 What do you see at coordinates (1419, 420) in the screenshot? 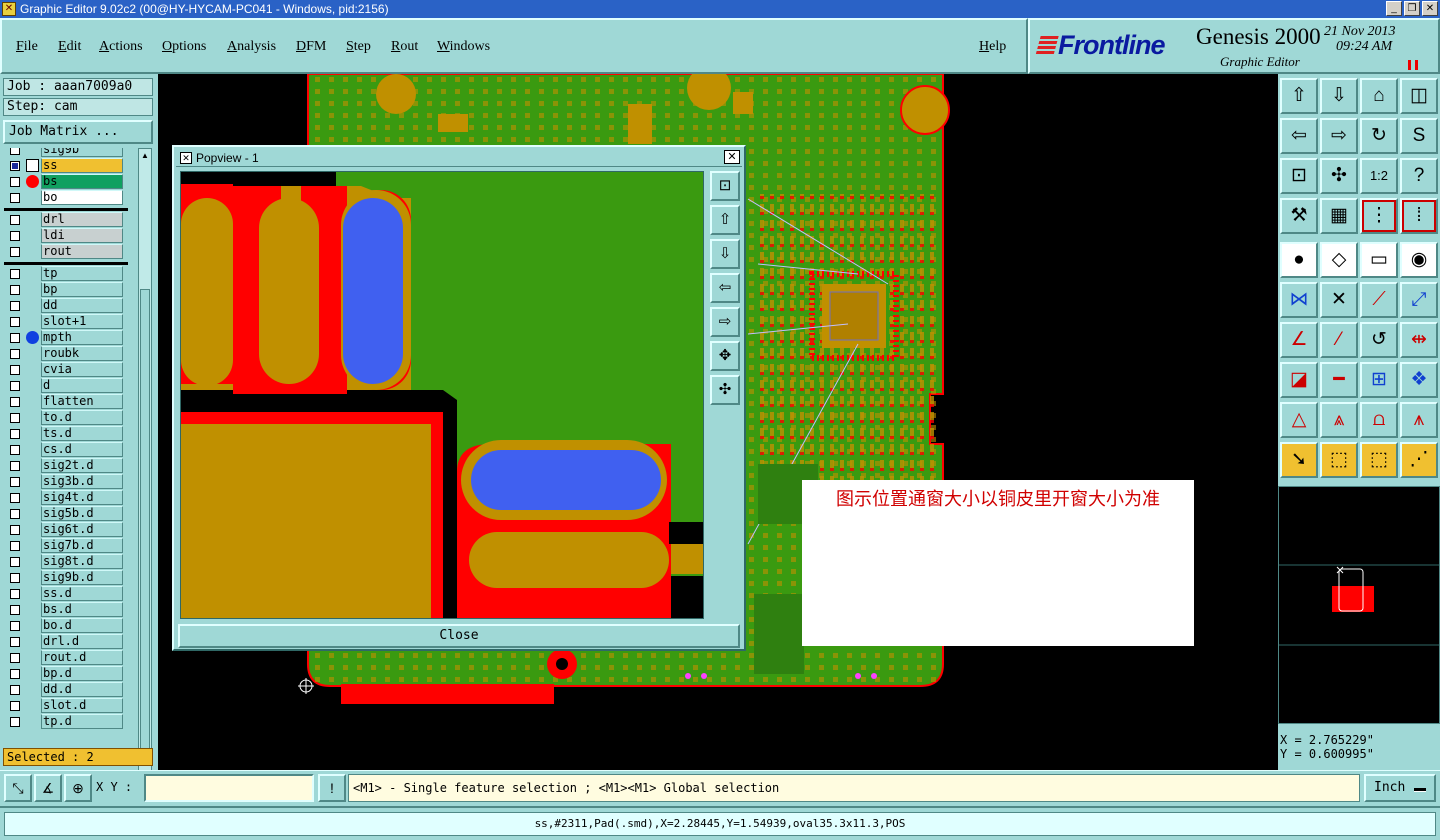
I see `triangle-cut-icon: ⩚` at bounding box center [1419, 420].